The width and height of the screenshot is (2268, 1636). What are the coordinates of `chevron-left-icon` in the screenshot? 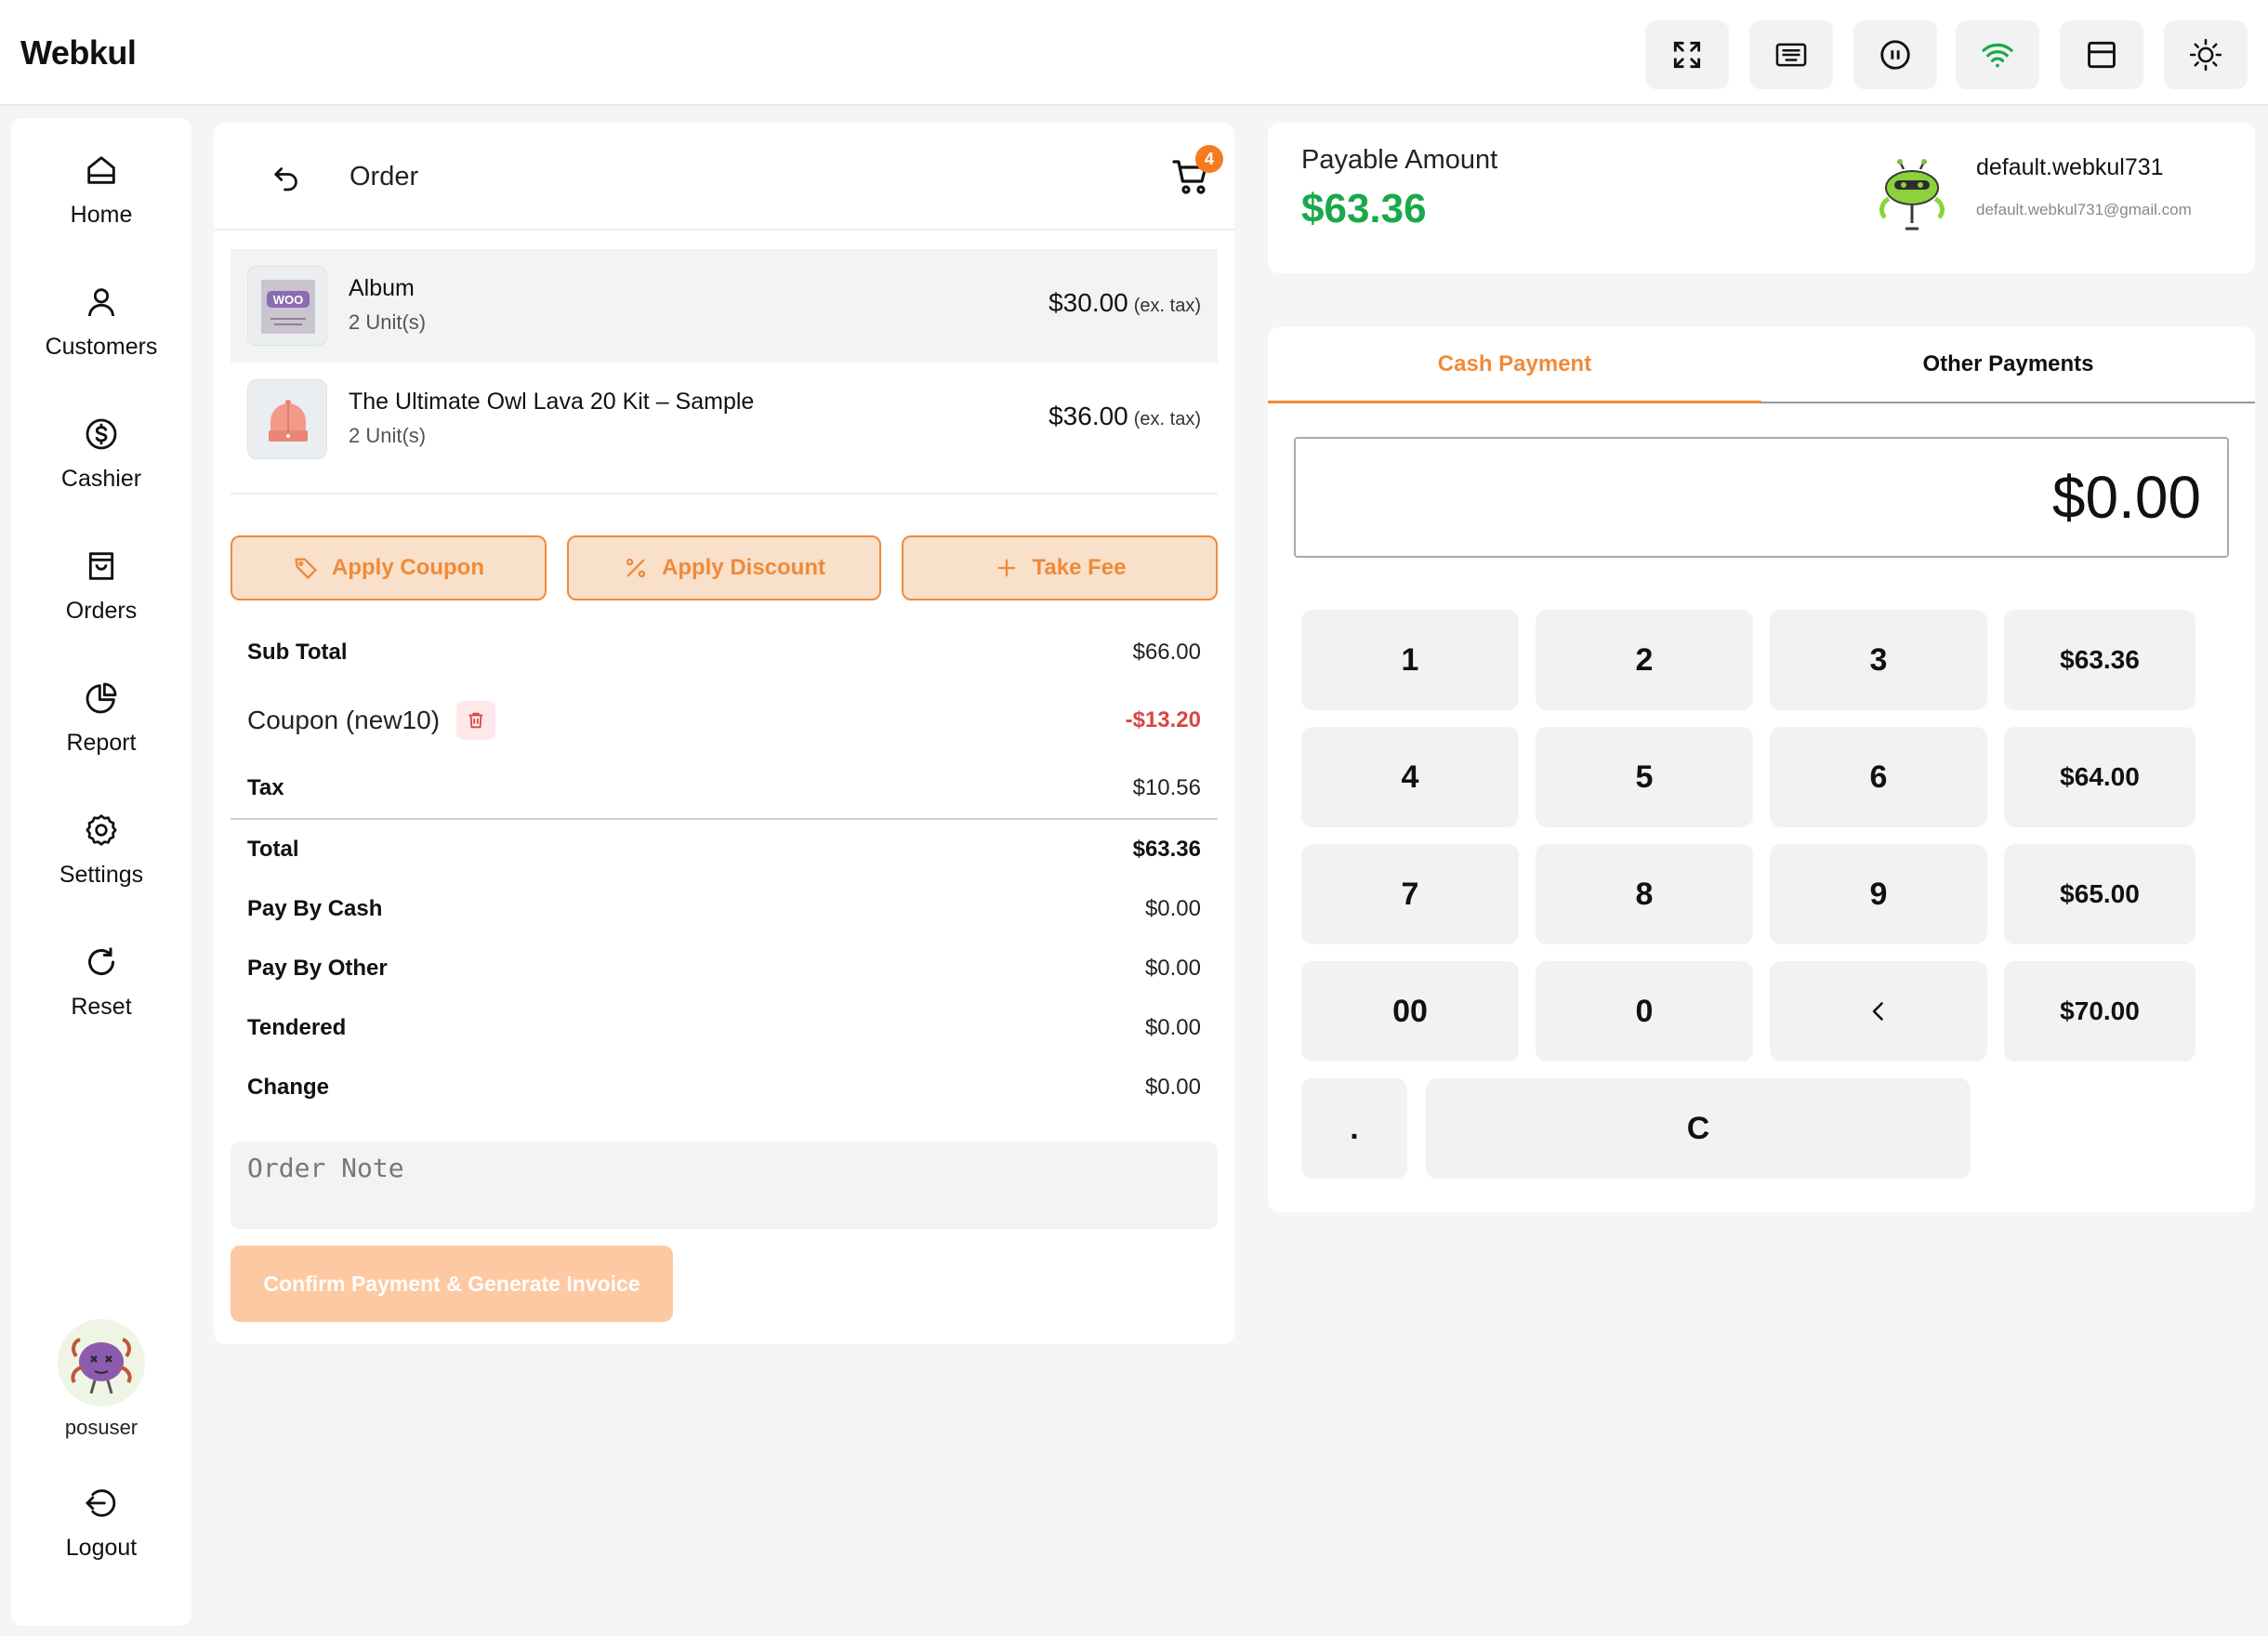 It's located at (1878, 1012).